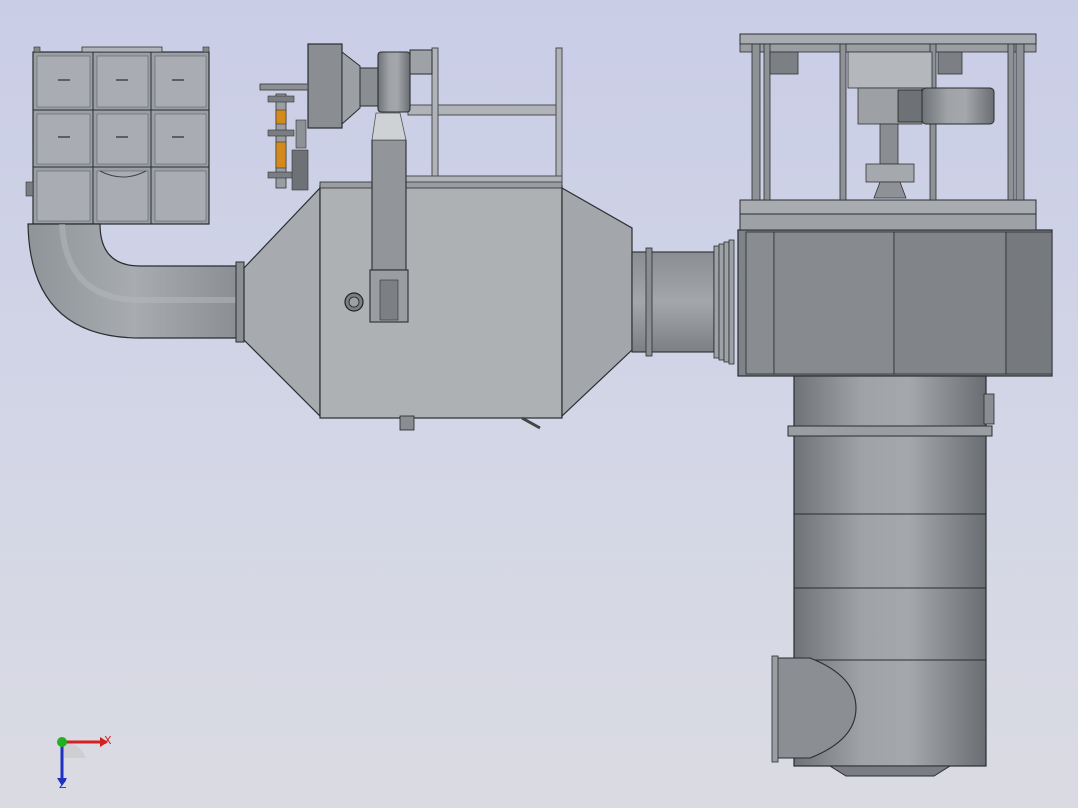 The height and width of the screenshot is (808, 1078). What do you see at coordinates (438, 306) in the screenshot?
I see `scrubber-tank` at bounding box center [438, 306].